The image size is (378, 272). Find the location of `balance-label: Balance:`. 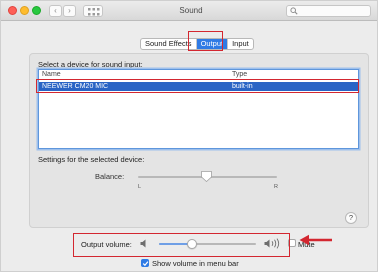

balance-label: Balance: is located at coordinates (110, 176).